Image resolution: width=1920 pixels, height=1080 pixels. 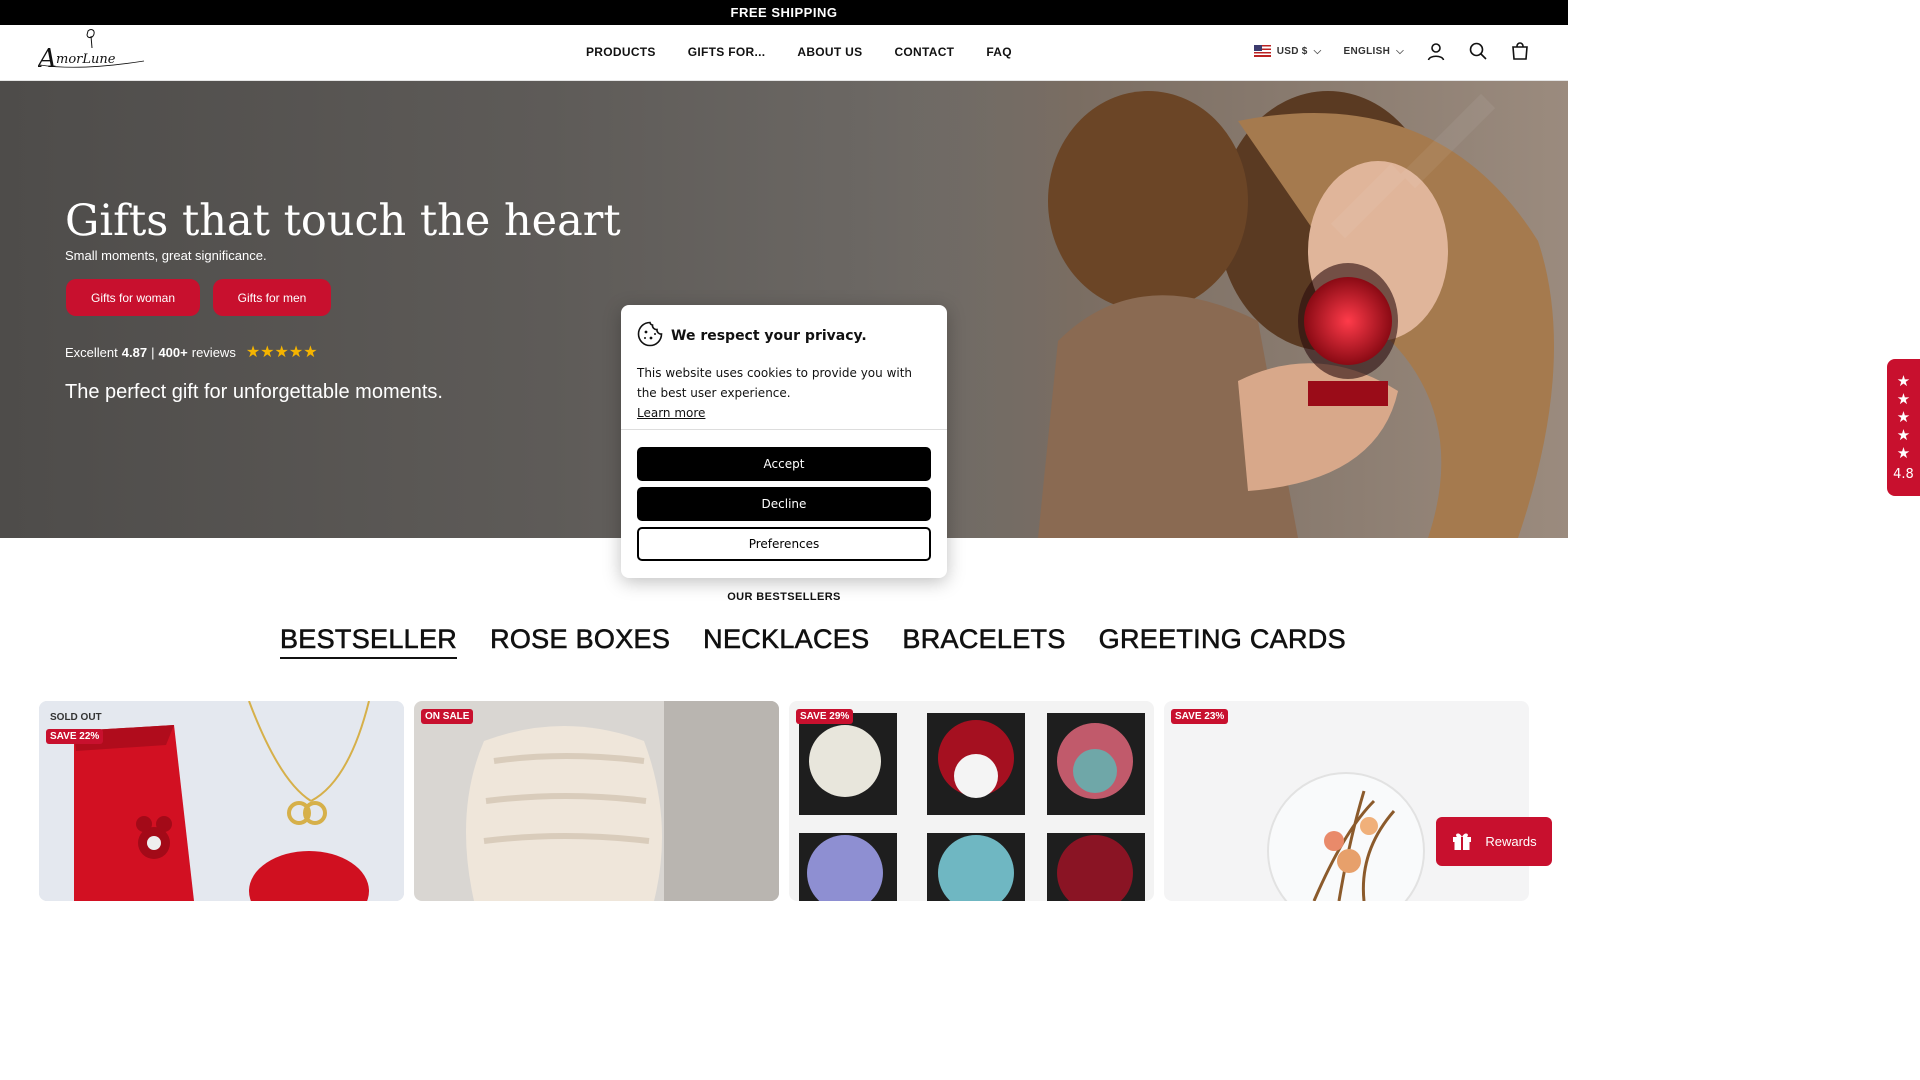 What do you see at coordinates (999, 52) in the screenshot?
I see `nav-faq: FAQ` at bounding box center [999, 52].